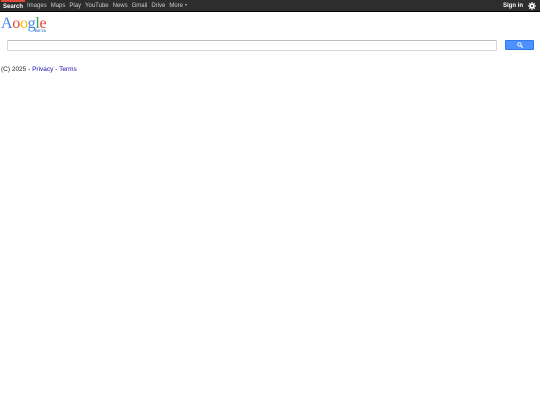  What do you see at coordinates (532, 6) in the screenshot?
I see `gear-icon` at bounding box center [532, 6].